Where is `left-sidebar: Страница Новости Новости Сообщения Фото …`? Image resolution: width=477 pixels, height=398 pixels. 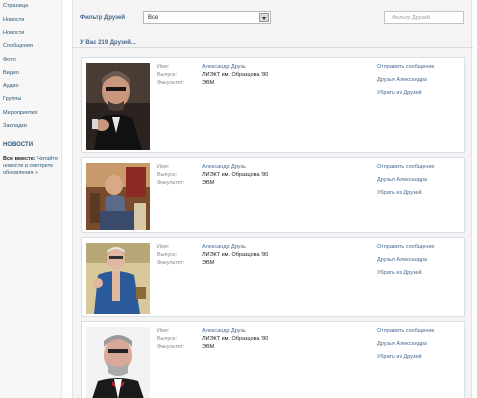 left-sidebar: Страница Новости Новости Сообщения Фото … is located at coordinates (31, 199).